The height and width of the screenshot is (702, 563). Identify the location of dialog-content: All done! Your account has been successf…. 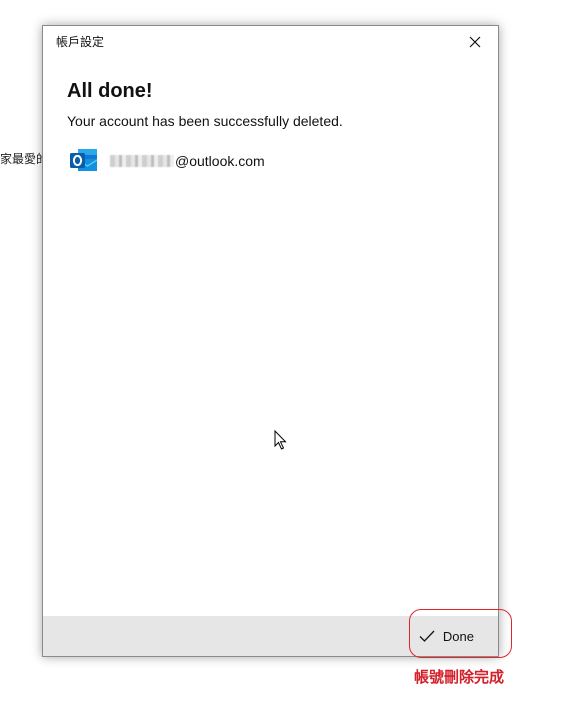
(270, 104).